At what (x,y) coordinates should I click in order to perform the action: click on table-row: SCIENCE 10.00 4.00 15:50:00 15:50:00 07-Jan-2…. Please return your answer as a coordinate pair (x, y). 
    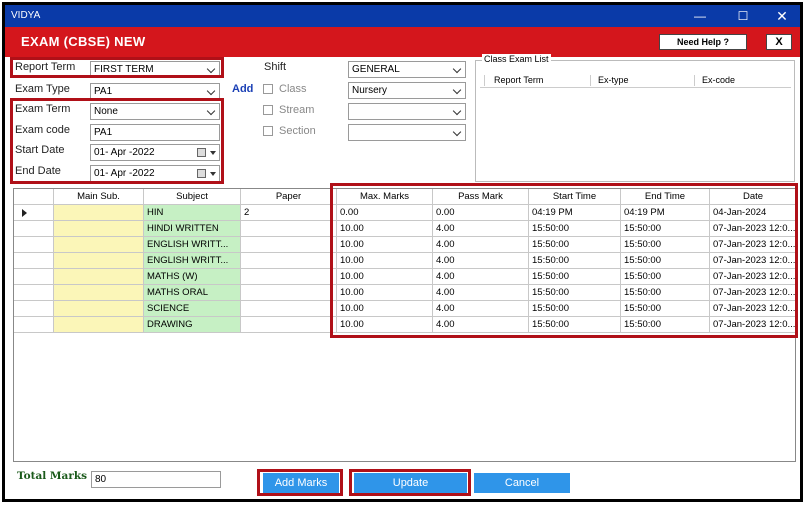
    Looking at the image, I should click on (404, 309).